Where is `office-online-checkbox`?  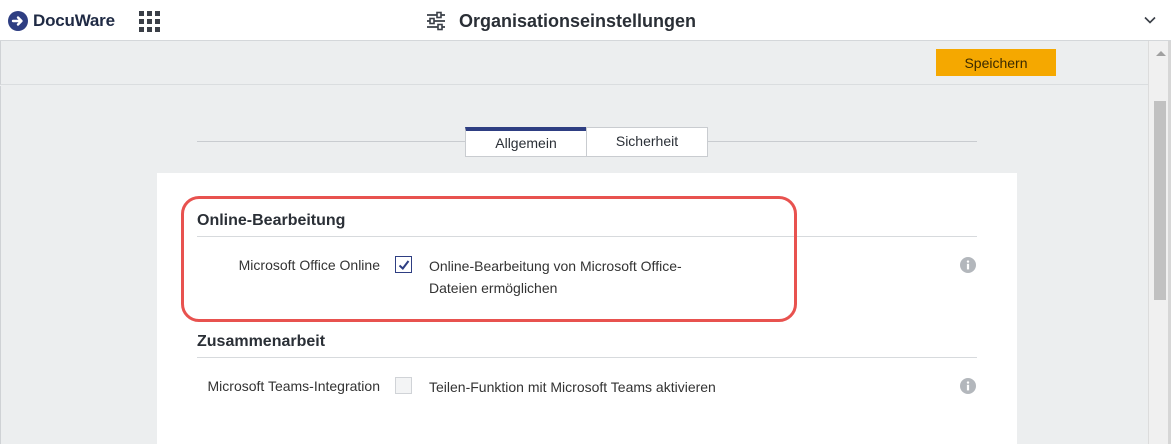
office-online-checkbox is located at coordinates (403, 264).